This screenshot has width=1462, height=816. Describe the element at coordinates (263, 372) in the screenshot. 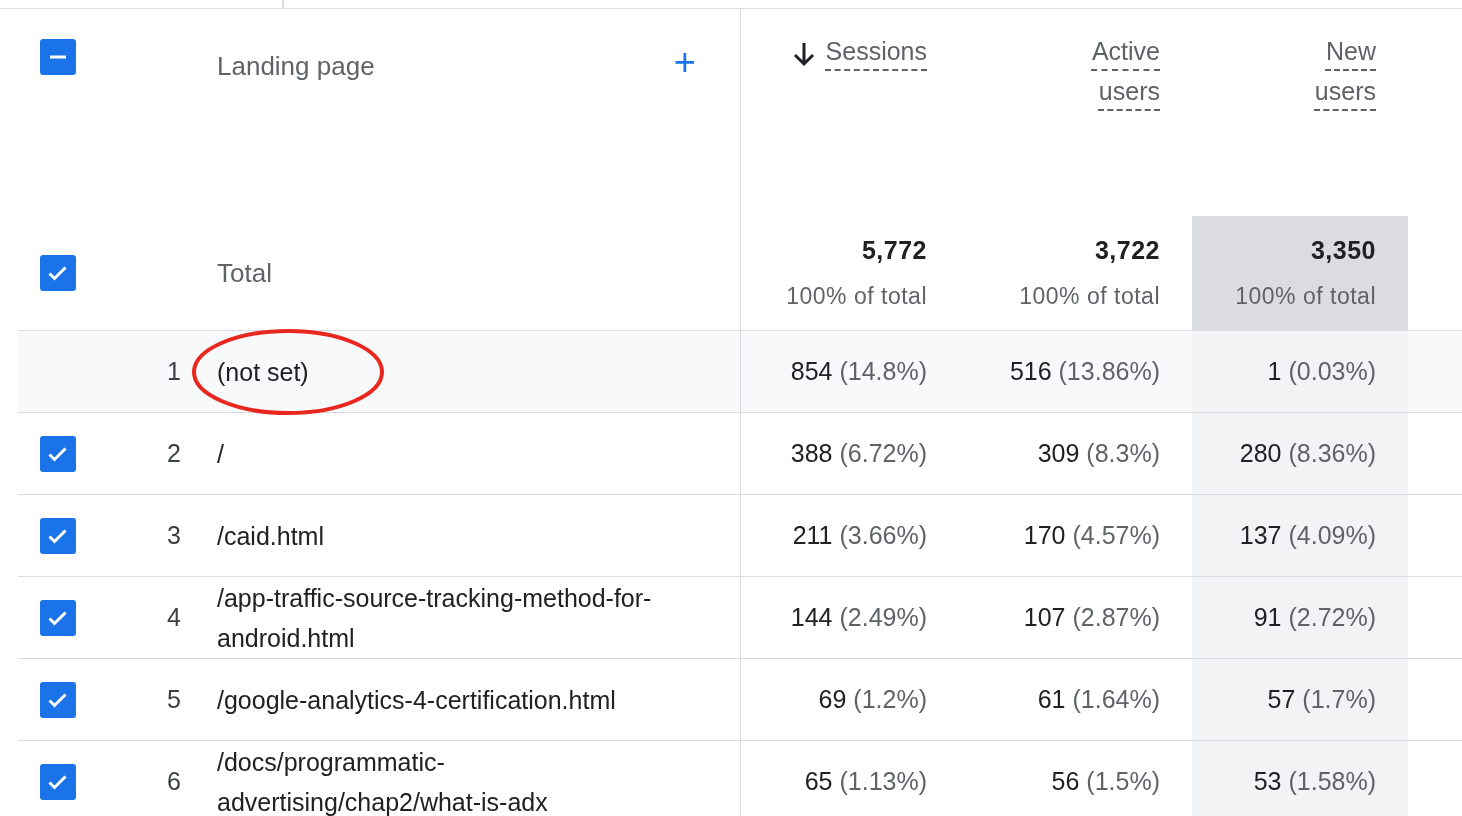

I see `landing-page-cell-text: (not set)` at that location.